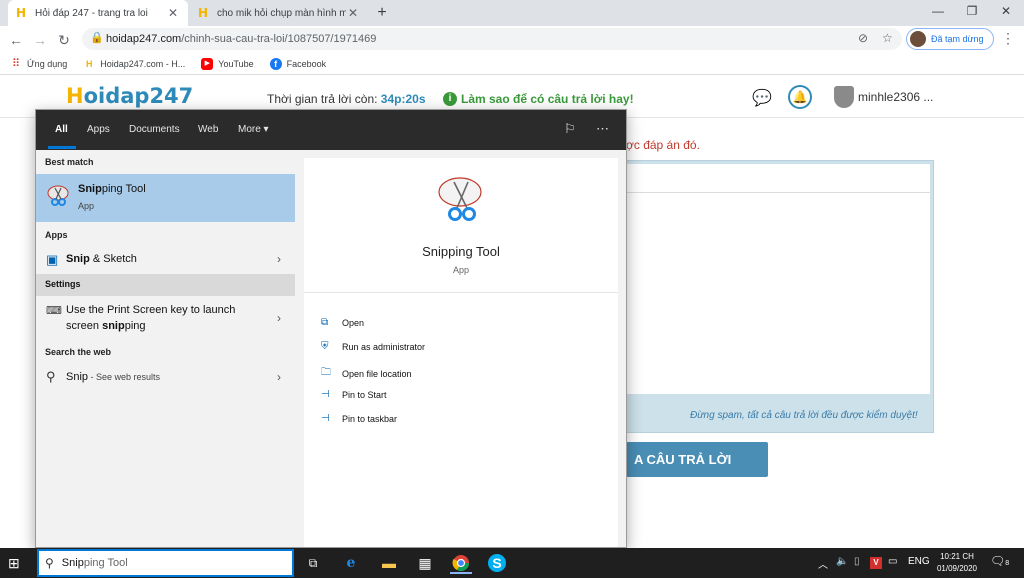 The image size is (1024, 578). Describe the element at coordinates (351, 563) in the screenshot. I see `edge-icon: e` at that location.